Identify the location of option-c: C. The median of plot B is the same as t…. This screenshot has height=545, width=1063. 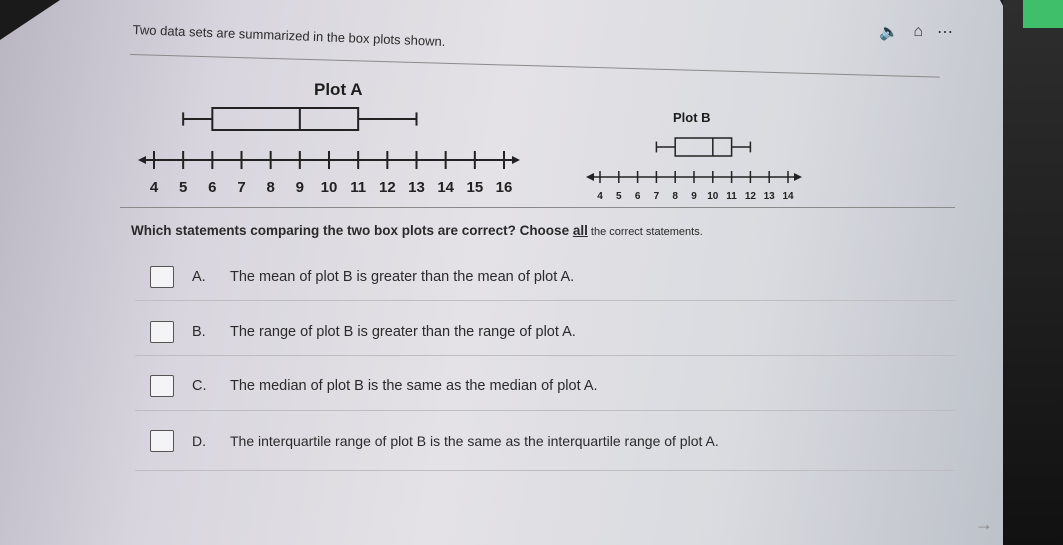
(374, 386).